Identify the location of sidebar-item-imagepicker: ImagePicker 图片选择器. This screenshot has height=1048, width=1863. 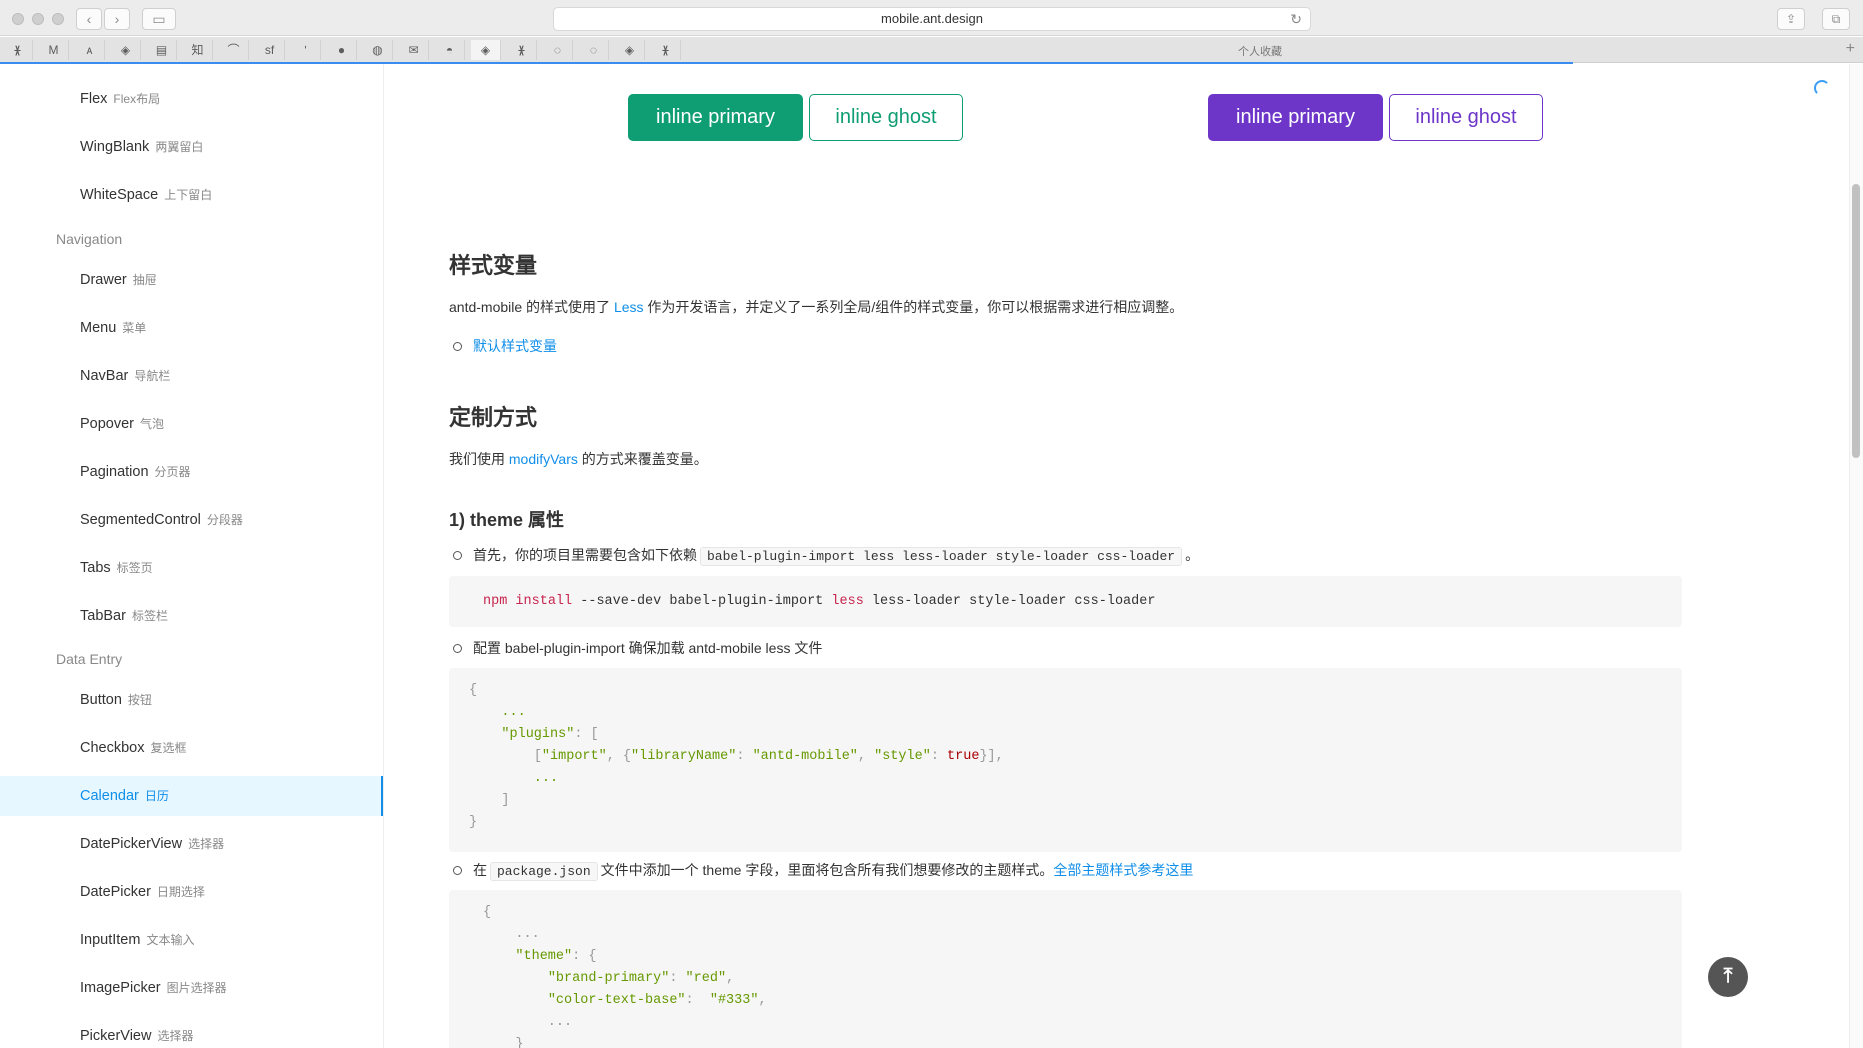
(191, 988).